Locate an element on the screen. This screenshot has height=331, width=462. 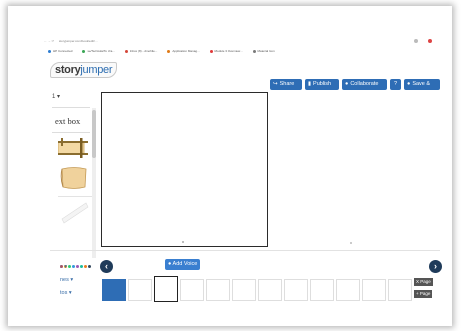
blank-prop-slot is located at coordinates (75, 216).